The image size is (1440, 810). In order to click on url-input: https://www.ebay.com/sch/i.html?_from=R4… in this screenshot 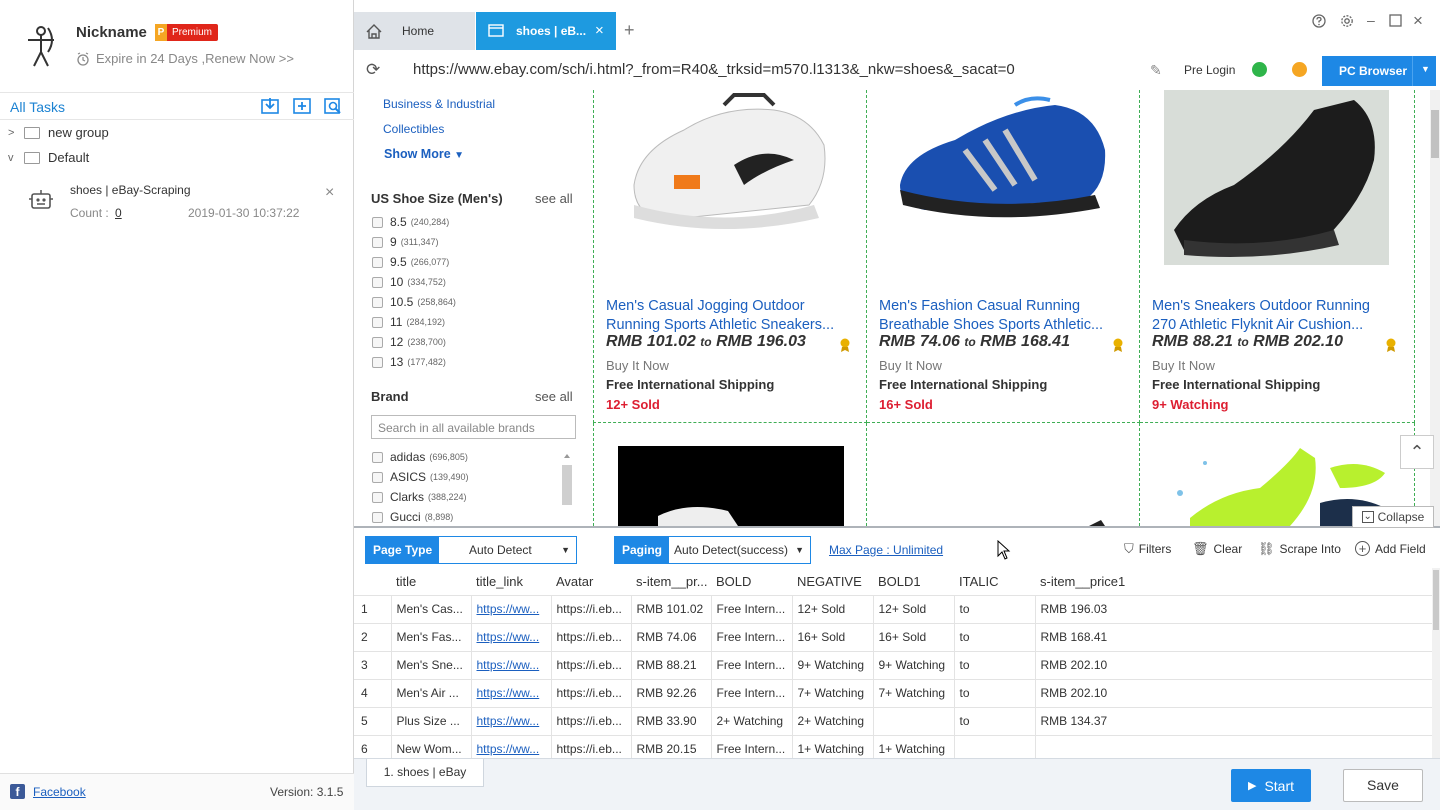, I will do `click(714, 69)`.